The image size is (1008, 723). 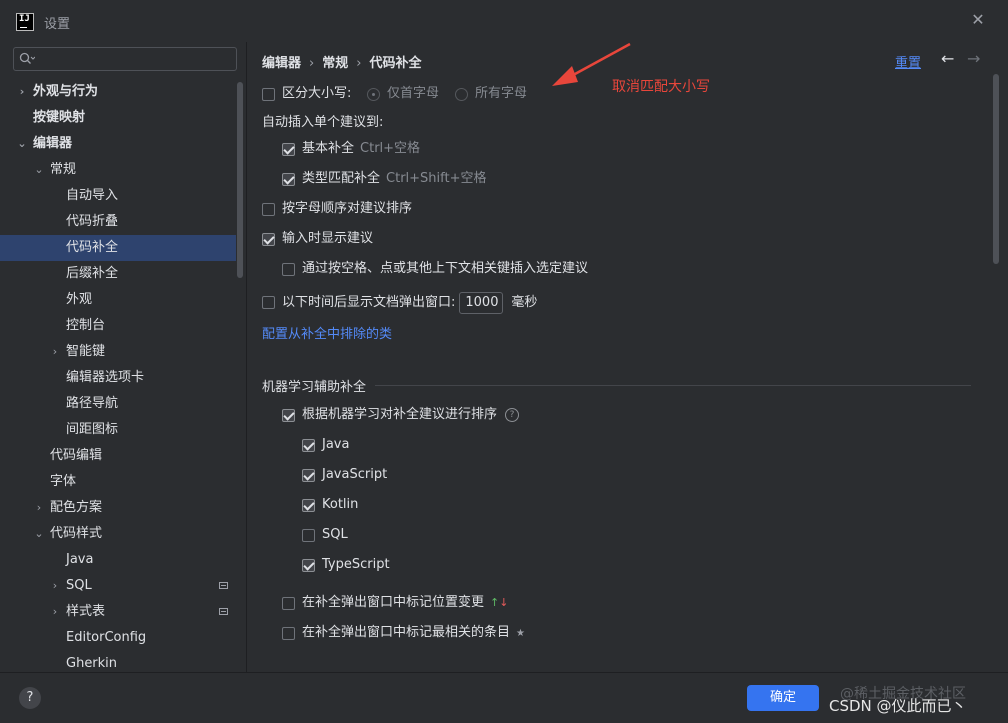 What do you see at coordinates (406, 632) in the screenshot?
I see `mark-relevant-label: 在补全弹出窗口中标记最相关的条目` at bounding box center [406, 632].